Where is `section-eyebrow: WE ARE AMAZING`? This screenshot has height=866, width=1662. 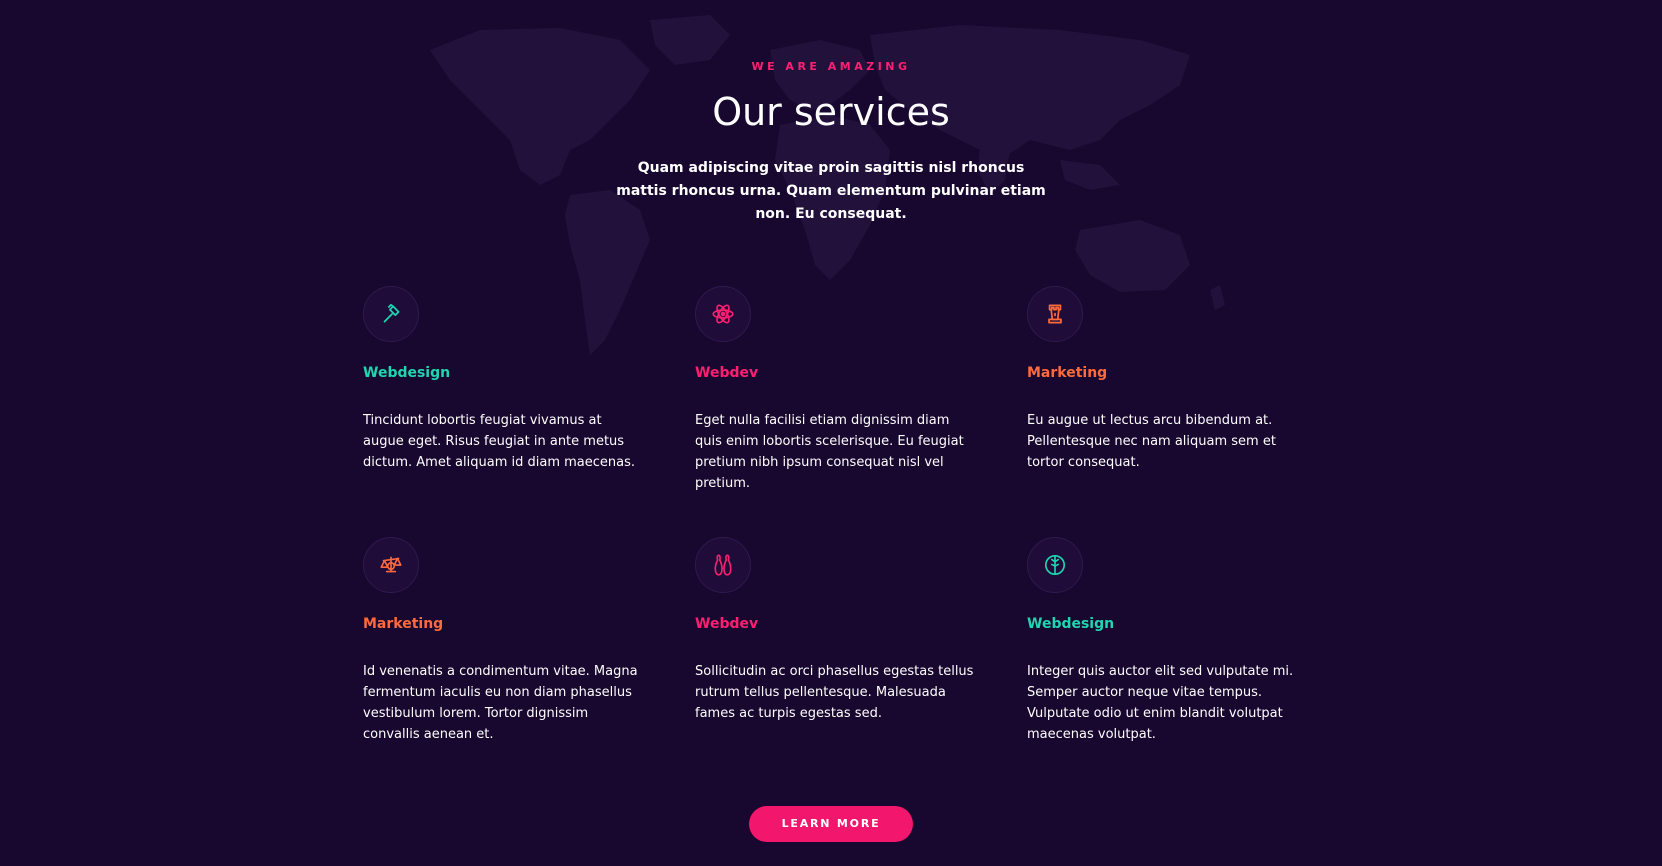
section-eyebrow: WE ARE AMAZING is located at coordinates (831, 66).